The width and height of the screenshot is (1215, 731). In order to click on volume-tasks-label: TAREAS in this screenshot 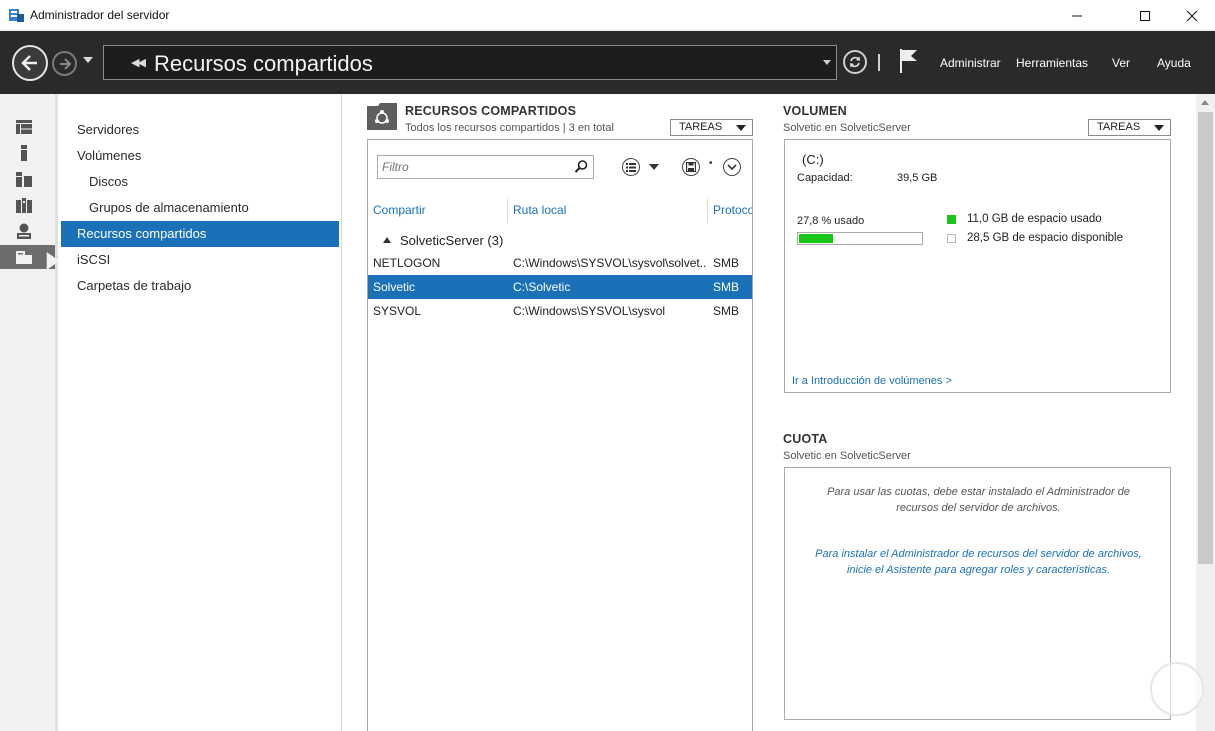, I will do `click(1119, 127)`.